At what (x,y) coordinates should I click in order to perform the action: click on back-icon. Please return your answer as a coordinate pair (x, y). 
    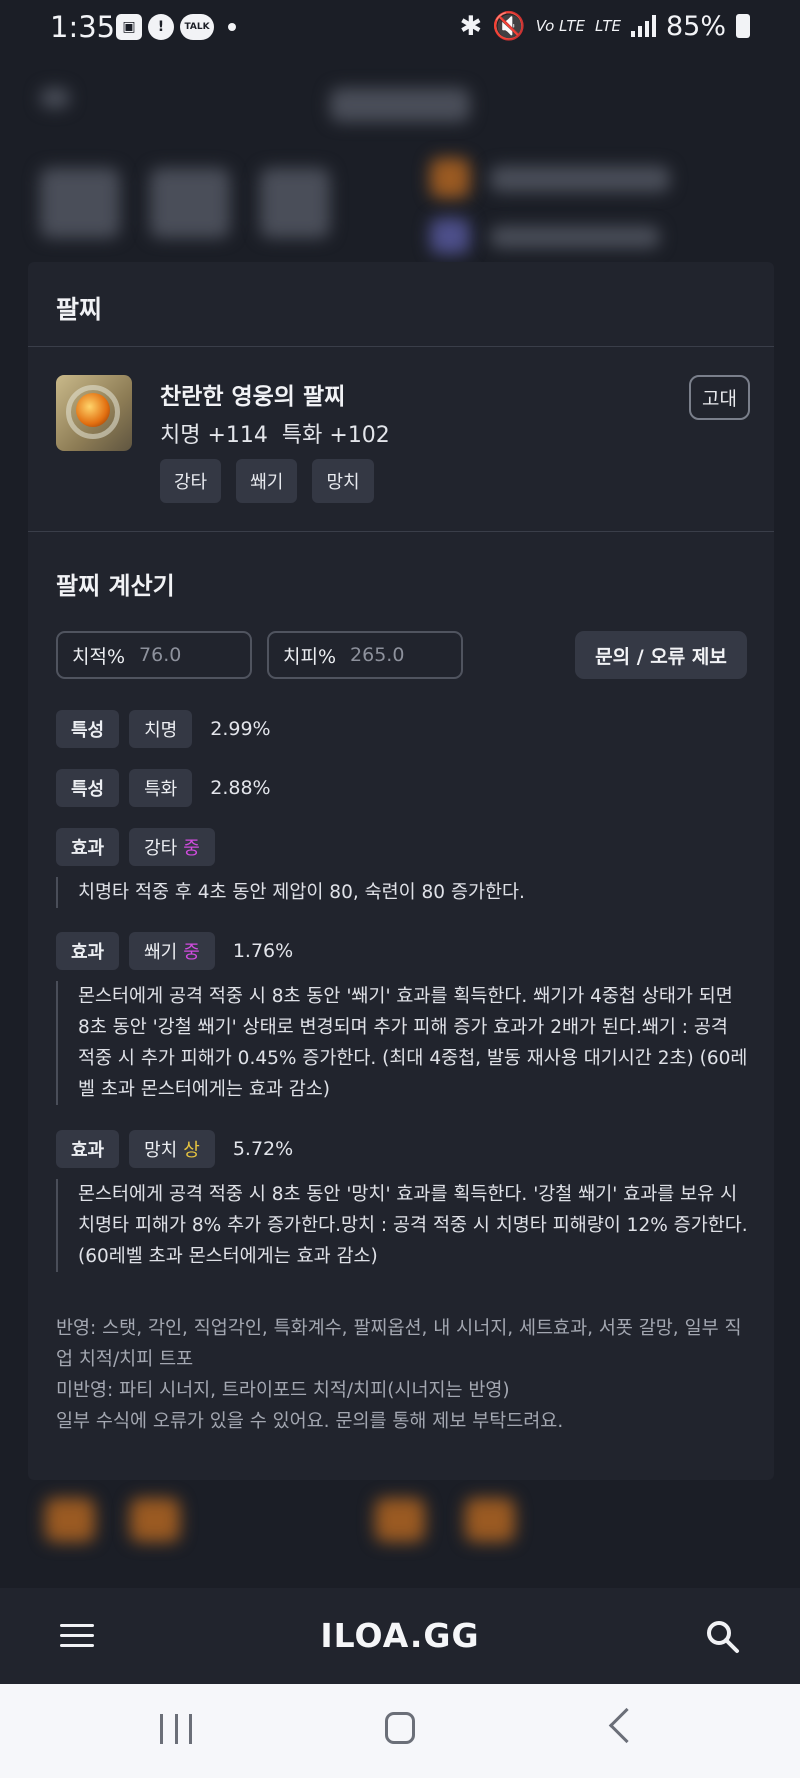
    Looking at the image, I should click on (626, 1725).